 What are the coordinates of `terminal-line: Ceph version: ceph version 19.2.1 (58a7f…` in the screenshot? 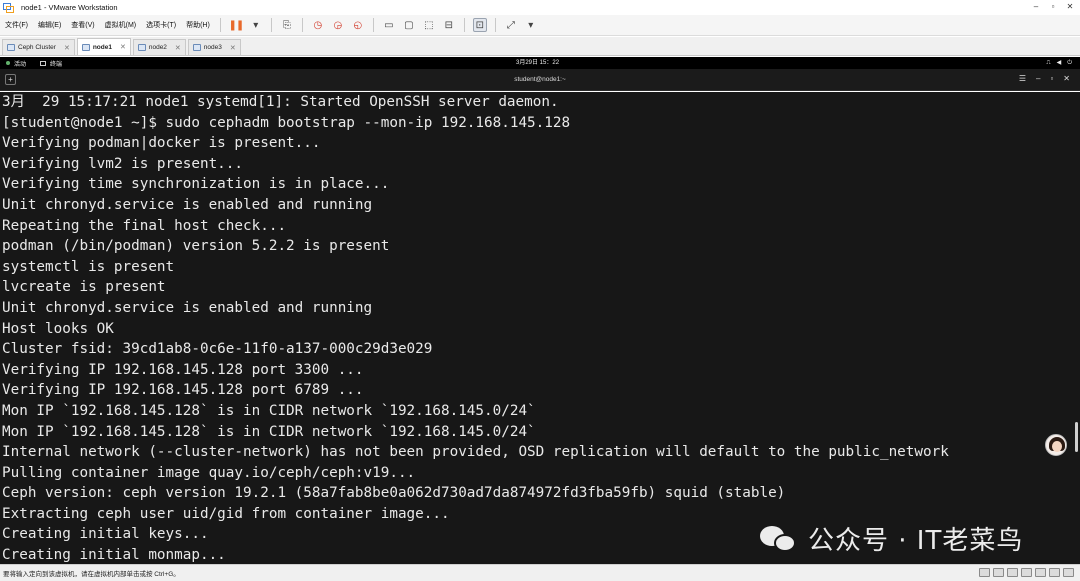 It's located at (394, 493).